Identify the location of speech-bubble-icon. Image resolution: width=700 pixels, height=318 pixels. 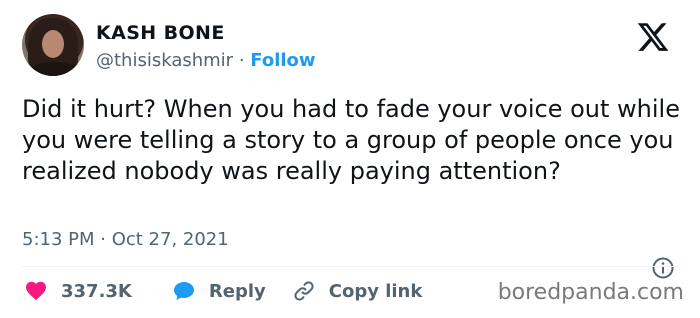
(183, 291).